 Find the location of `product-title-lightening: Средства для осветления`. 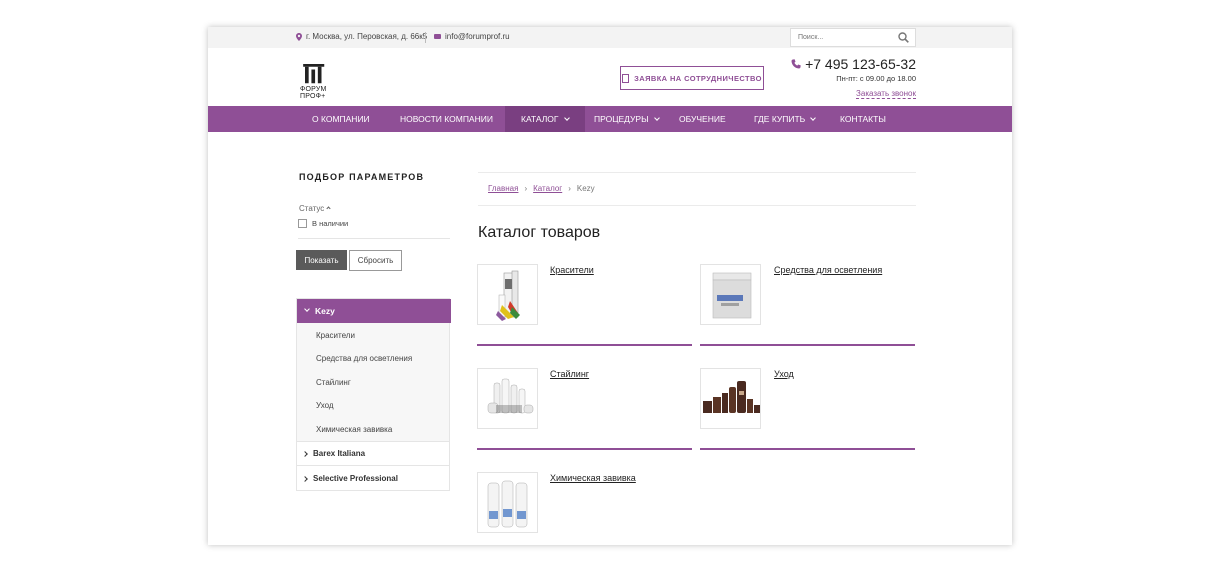

product-title-lightening: Средства для осветления is located at coordinates (828, 270).